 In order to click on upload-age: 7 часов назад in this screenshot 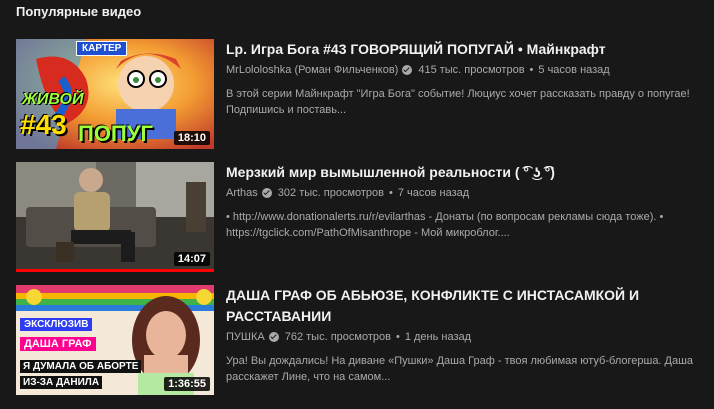, I will do `click(433, 193)`.